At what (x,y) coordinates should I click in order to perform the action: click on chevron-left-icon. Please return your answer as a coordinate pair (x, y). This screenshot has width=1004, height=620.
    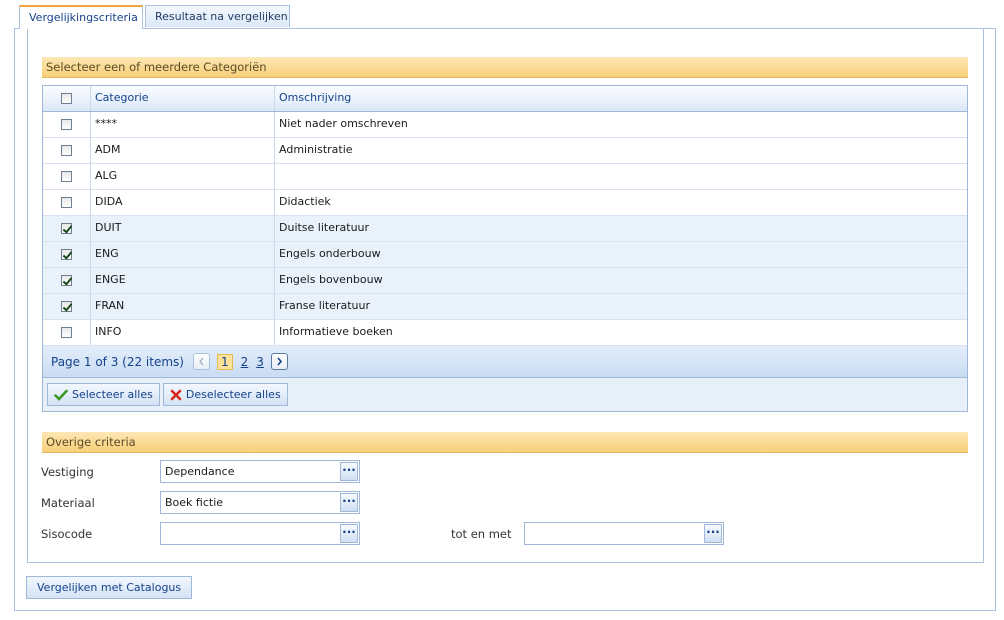
    Looking at the image, I should click on (201, 361).